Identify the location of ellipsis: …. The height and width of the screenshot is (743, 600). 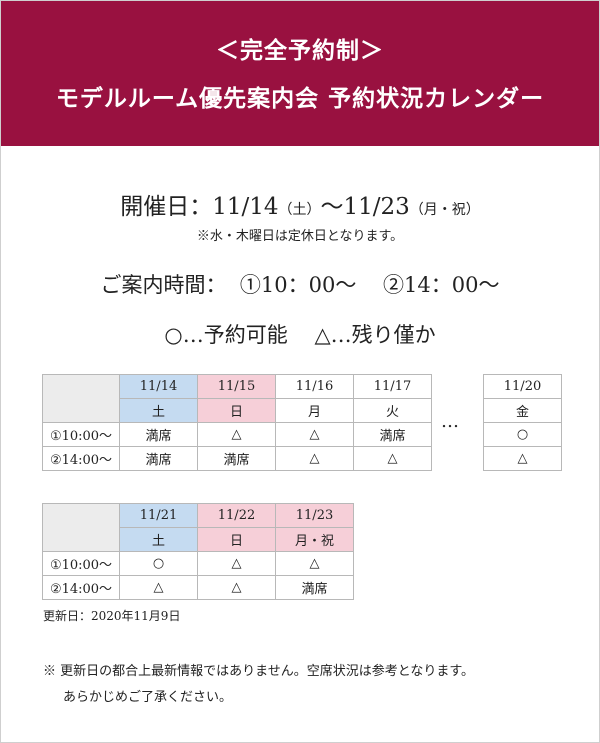
(450, 421).